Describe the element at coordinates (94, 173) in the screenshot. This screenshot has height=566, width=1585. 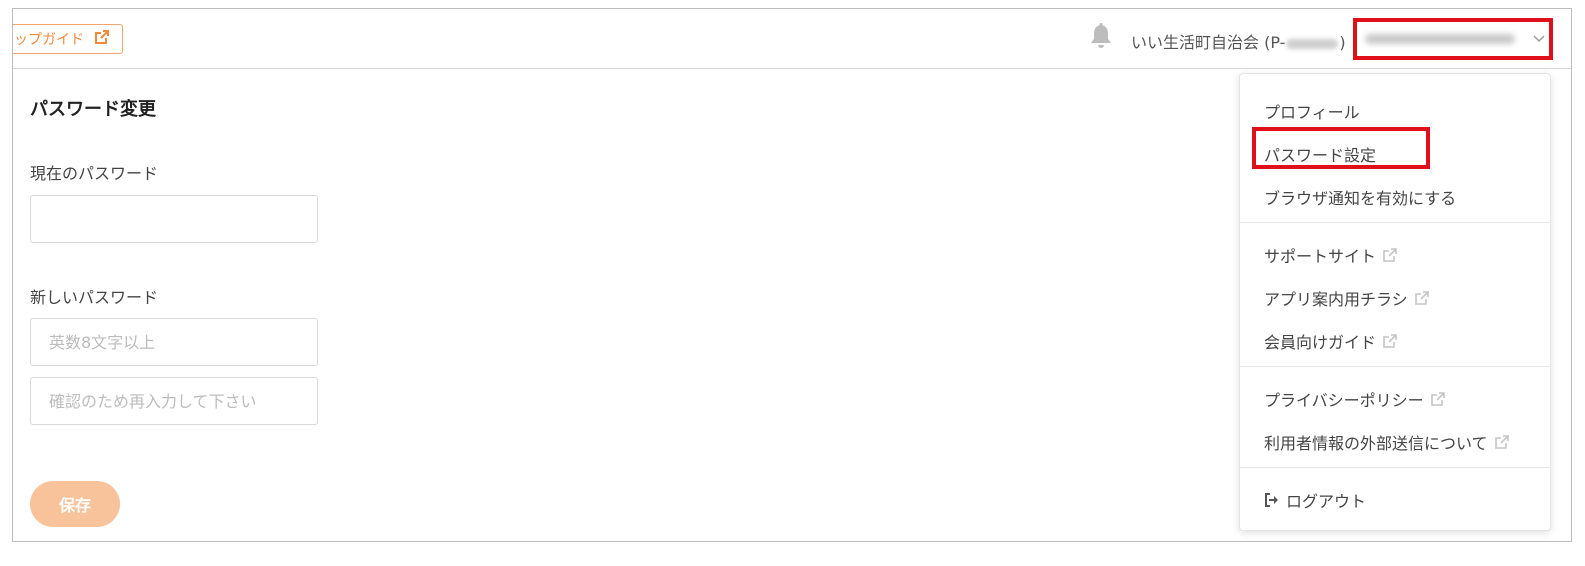
I see `current-password-label: 現在のパスワード` at that location.